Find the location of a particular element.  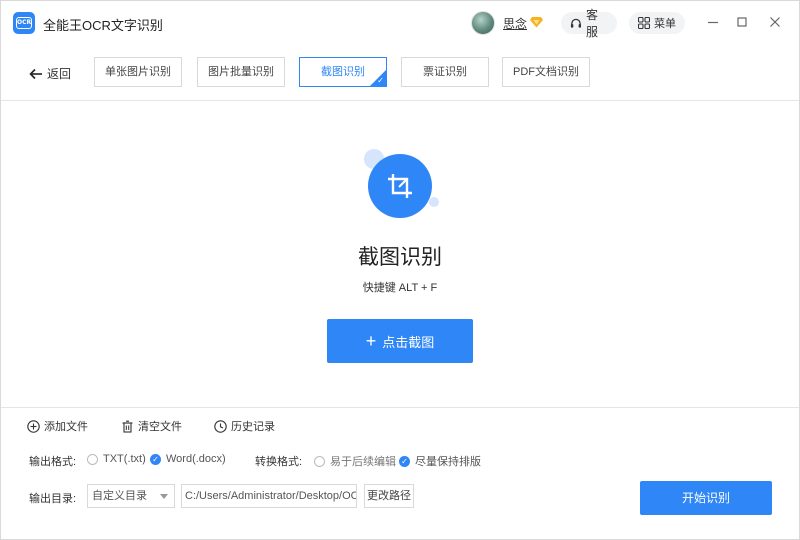

format-txt-radio: TXT(.txt) is located at coordinates (116, 459).